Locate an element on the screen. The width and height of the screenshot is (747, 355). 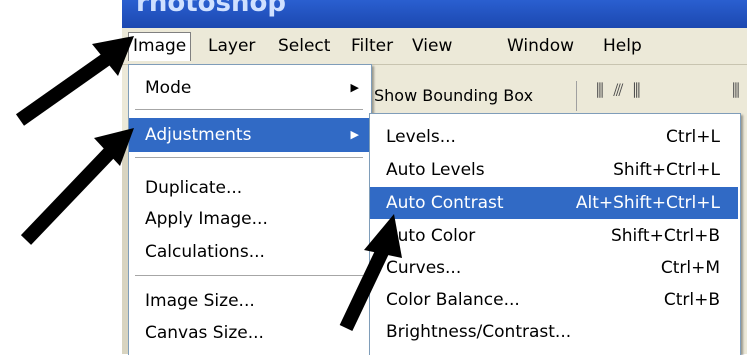
menu-item-label: Auto Color is located at coordinates (431, 236).